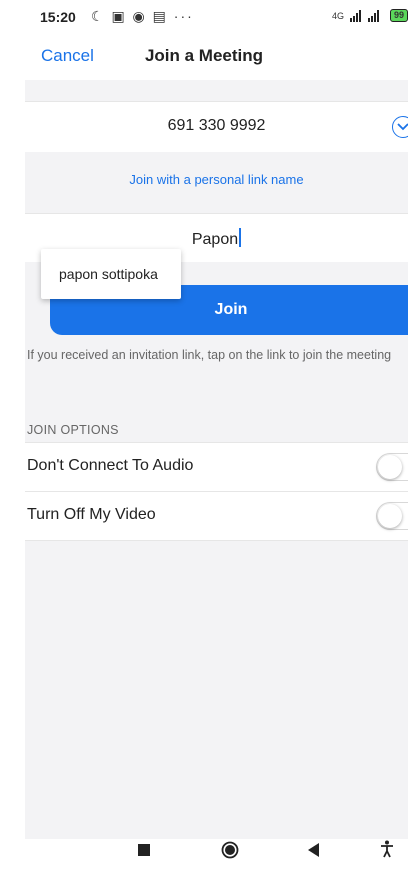 The width and height of the screenshot is (408, 869). What do you see at coordinates (91, 514) in the screenshot?
I see `option-label-video: Turn Off My Video` at bounding box center [91, 514].